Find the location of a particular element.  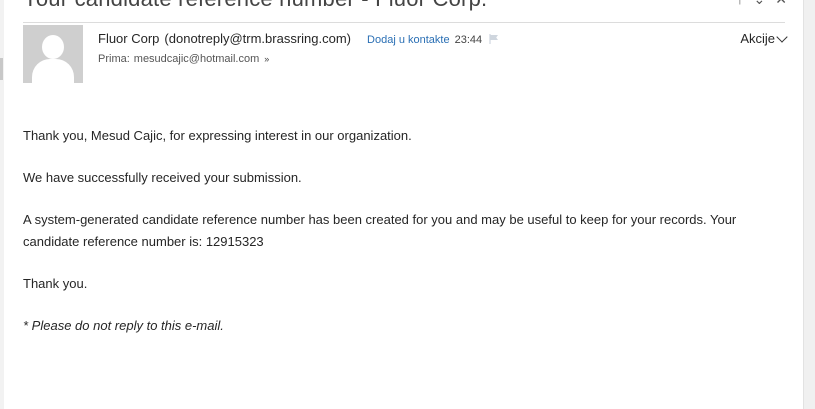

recipient-label: Prima: is located at coordinates (114, 59).